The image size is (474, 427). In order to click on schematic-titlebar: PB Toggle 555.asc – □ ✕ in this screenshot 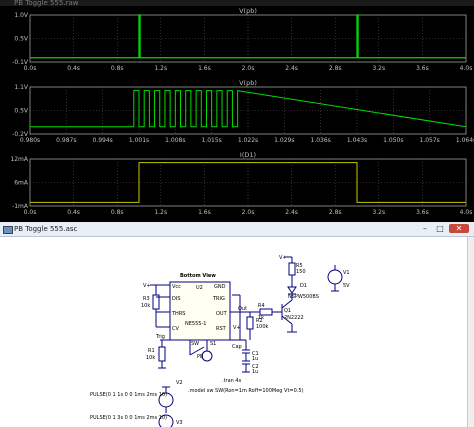, I will do `click(237, 229)`.